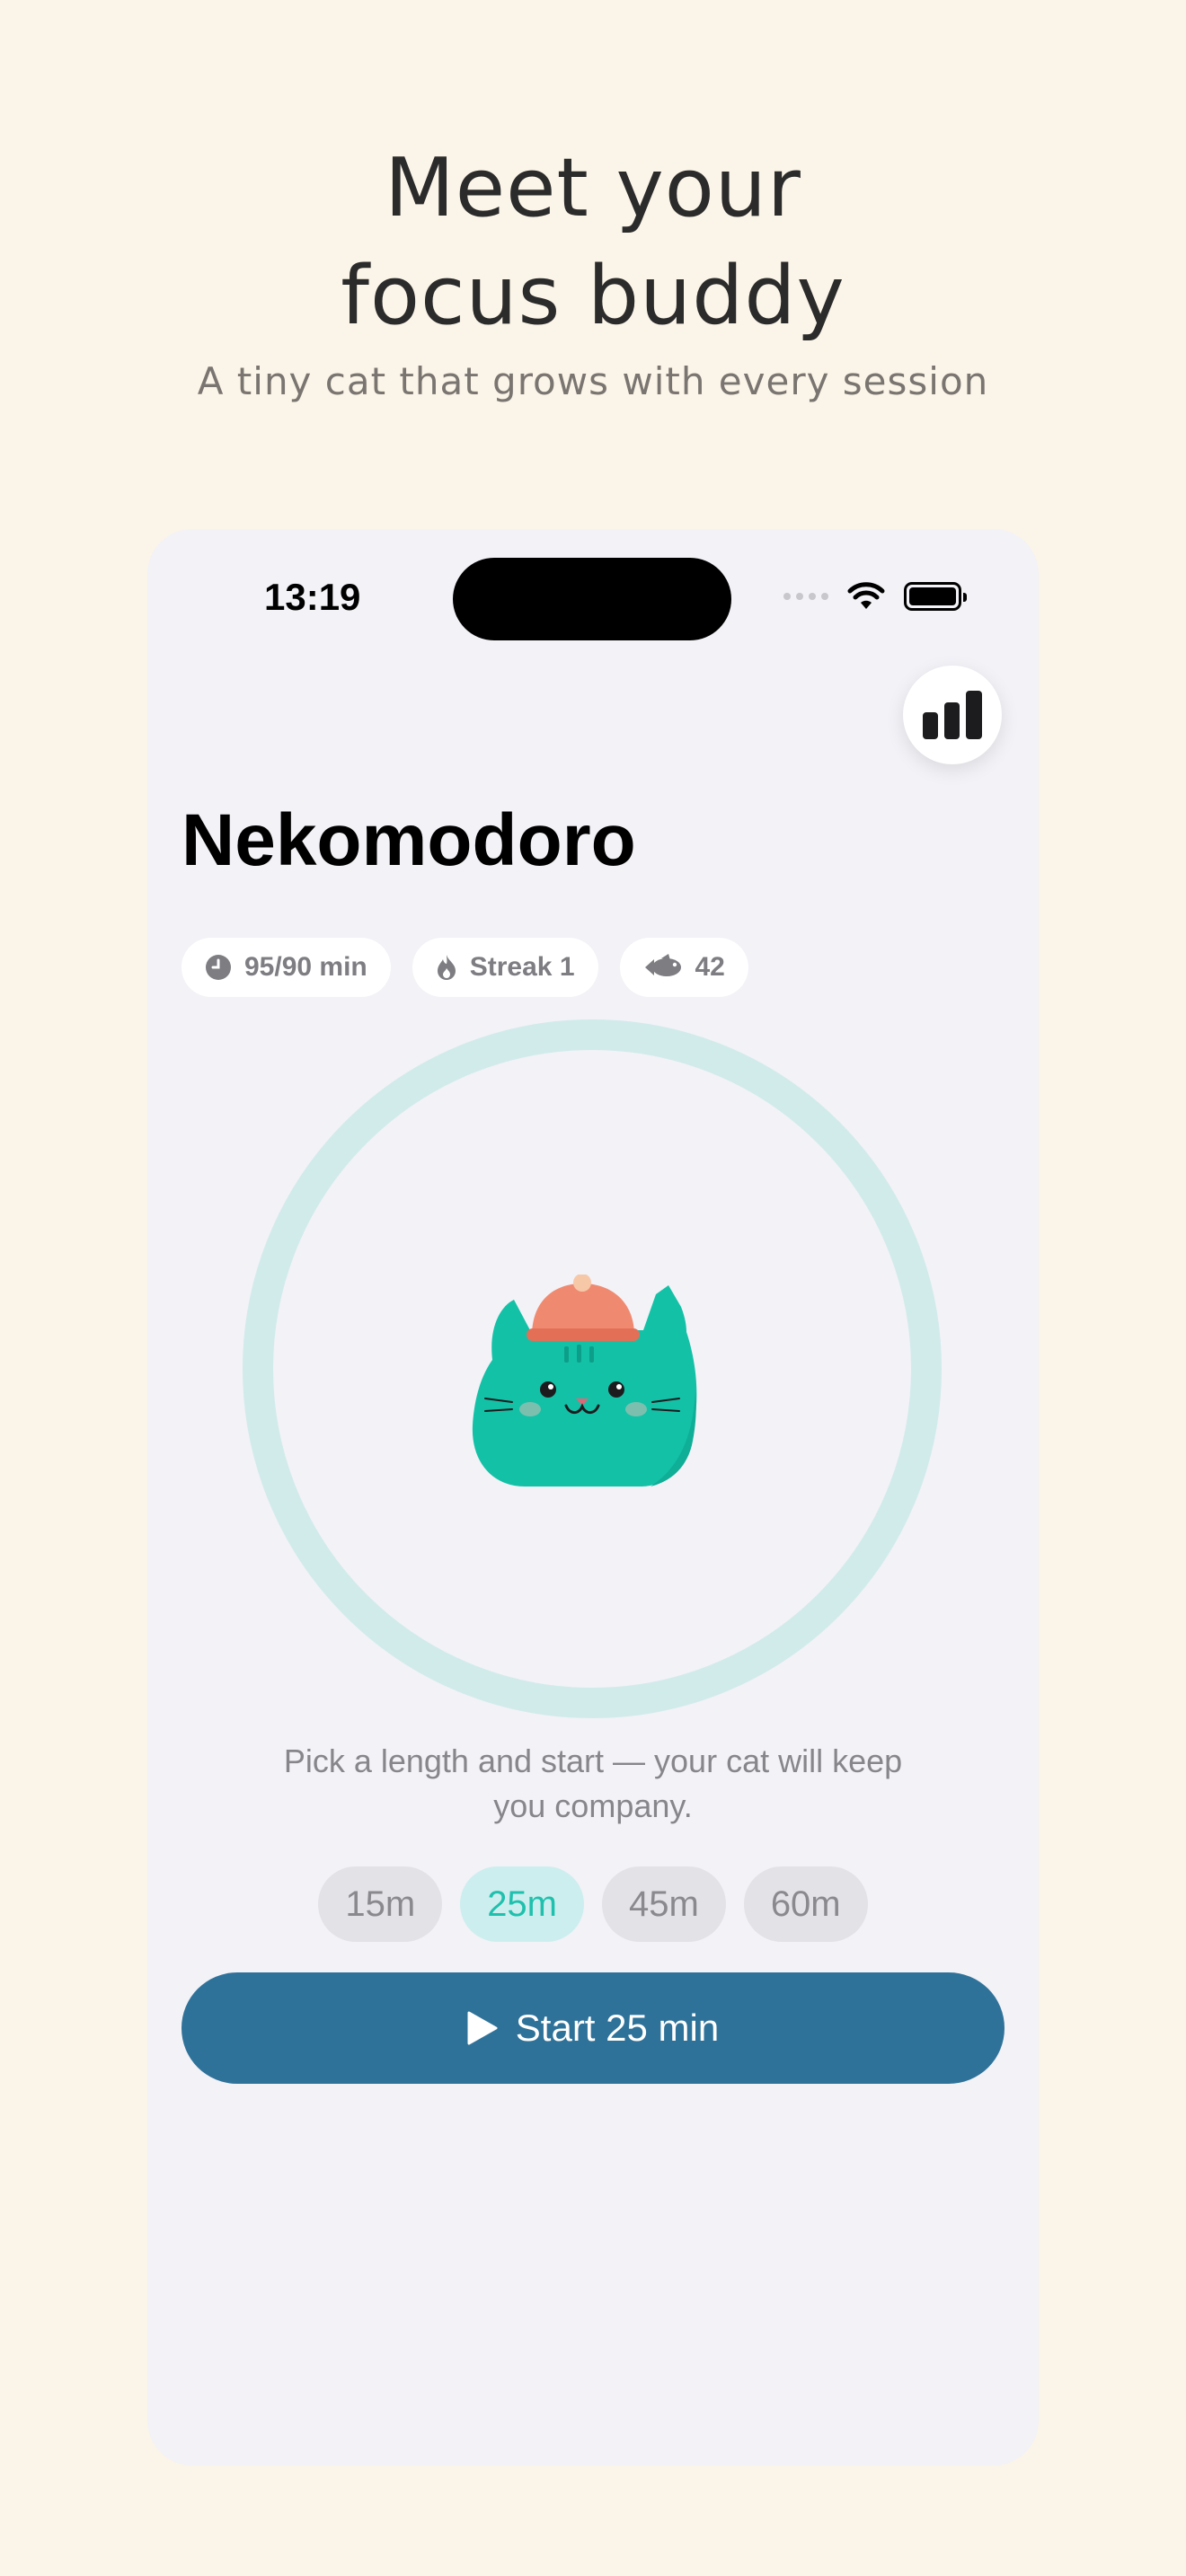 This screenshot has width=1186, height=2576. I want to click on start-button-label: Start 25 min, so click(617, 2028).